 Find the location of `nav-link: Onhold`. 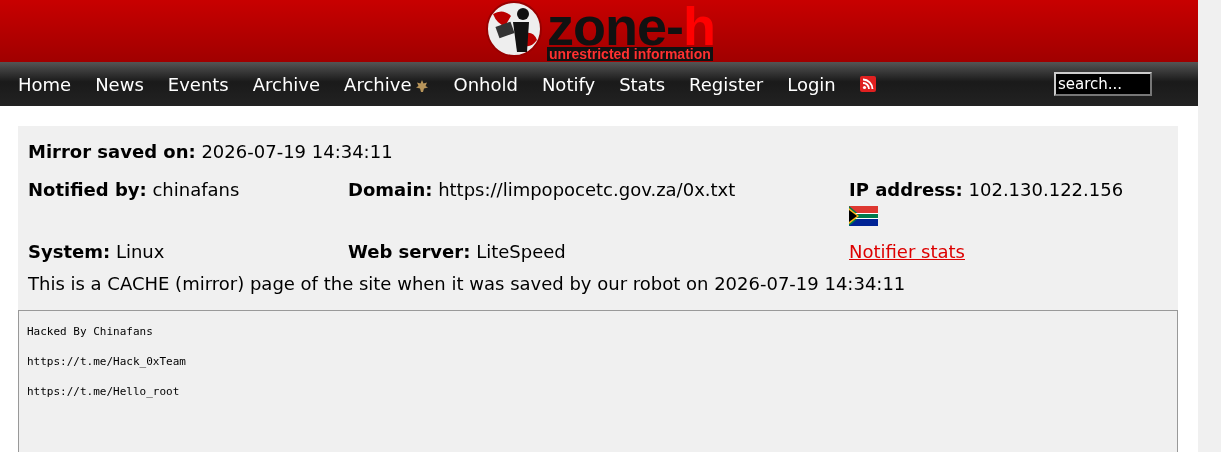

nav-link: Onhold is located at coordinates (485, 84).